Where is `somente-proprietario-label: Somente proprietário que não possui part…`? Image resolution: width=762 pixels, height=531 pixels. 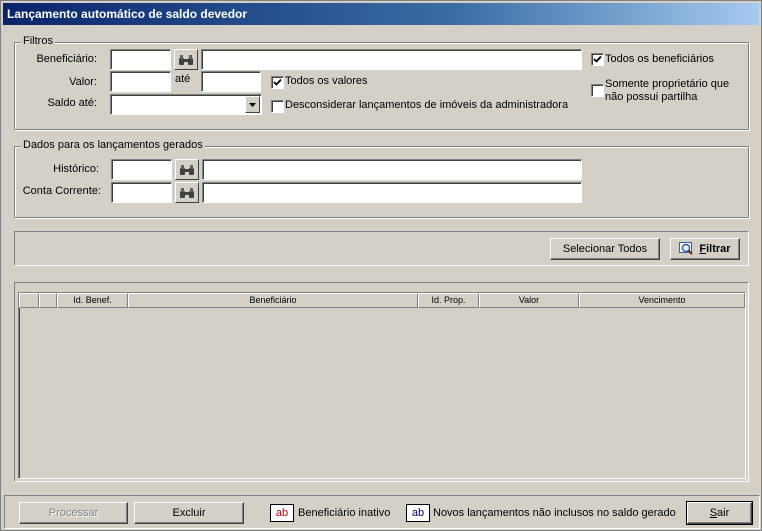 somente-proprietario-label: Somente proprietário que não possui part… is located at coordinates (667, 91).